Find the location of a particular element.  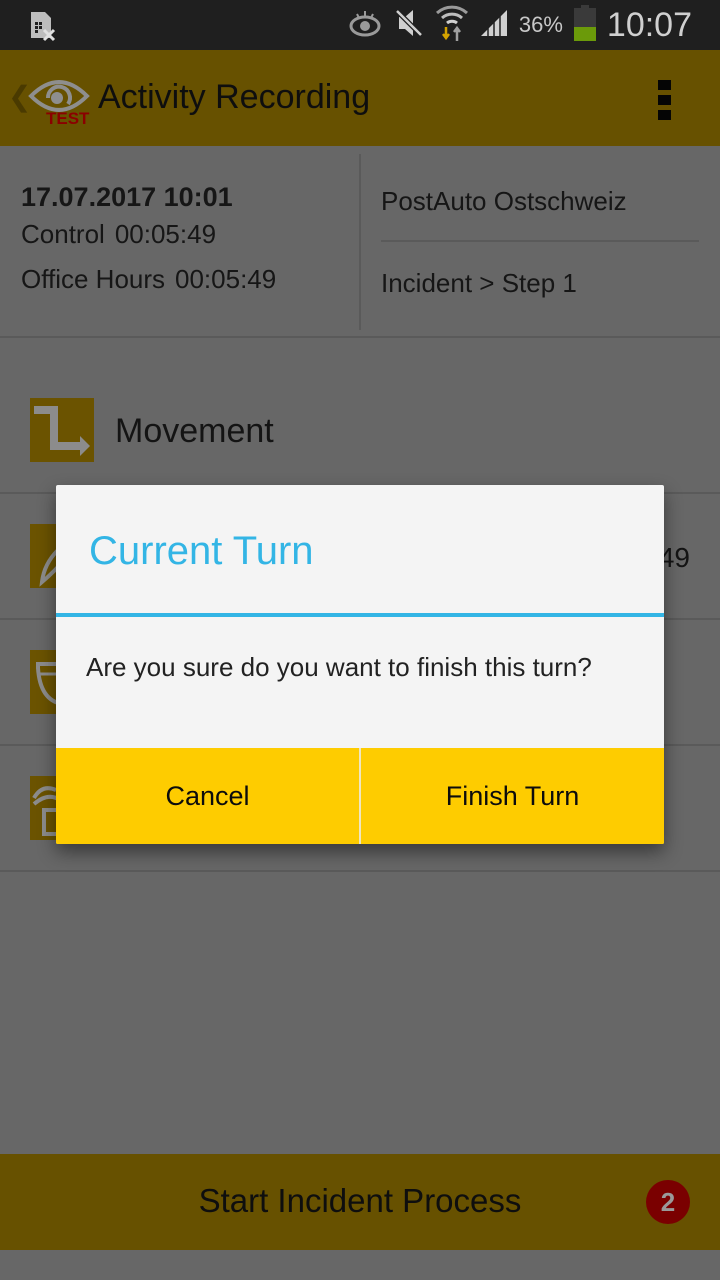

dialog-buttons: Cancel Finish Turn is located at coordinates (360, 796).